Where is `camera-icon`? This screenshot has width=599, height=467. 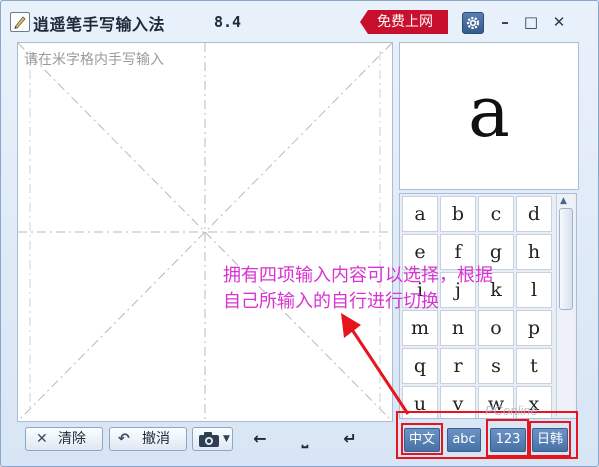 camera-icon is located at coordinates (209, 439).